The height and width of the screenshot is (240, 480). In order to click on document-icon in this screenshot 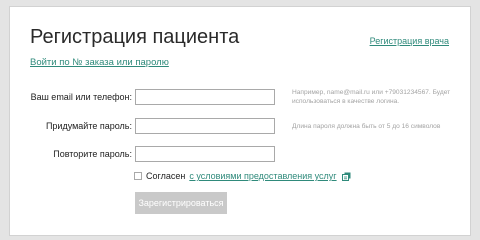, I will do `click(346, 176)`.